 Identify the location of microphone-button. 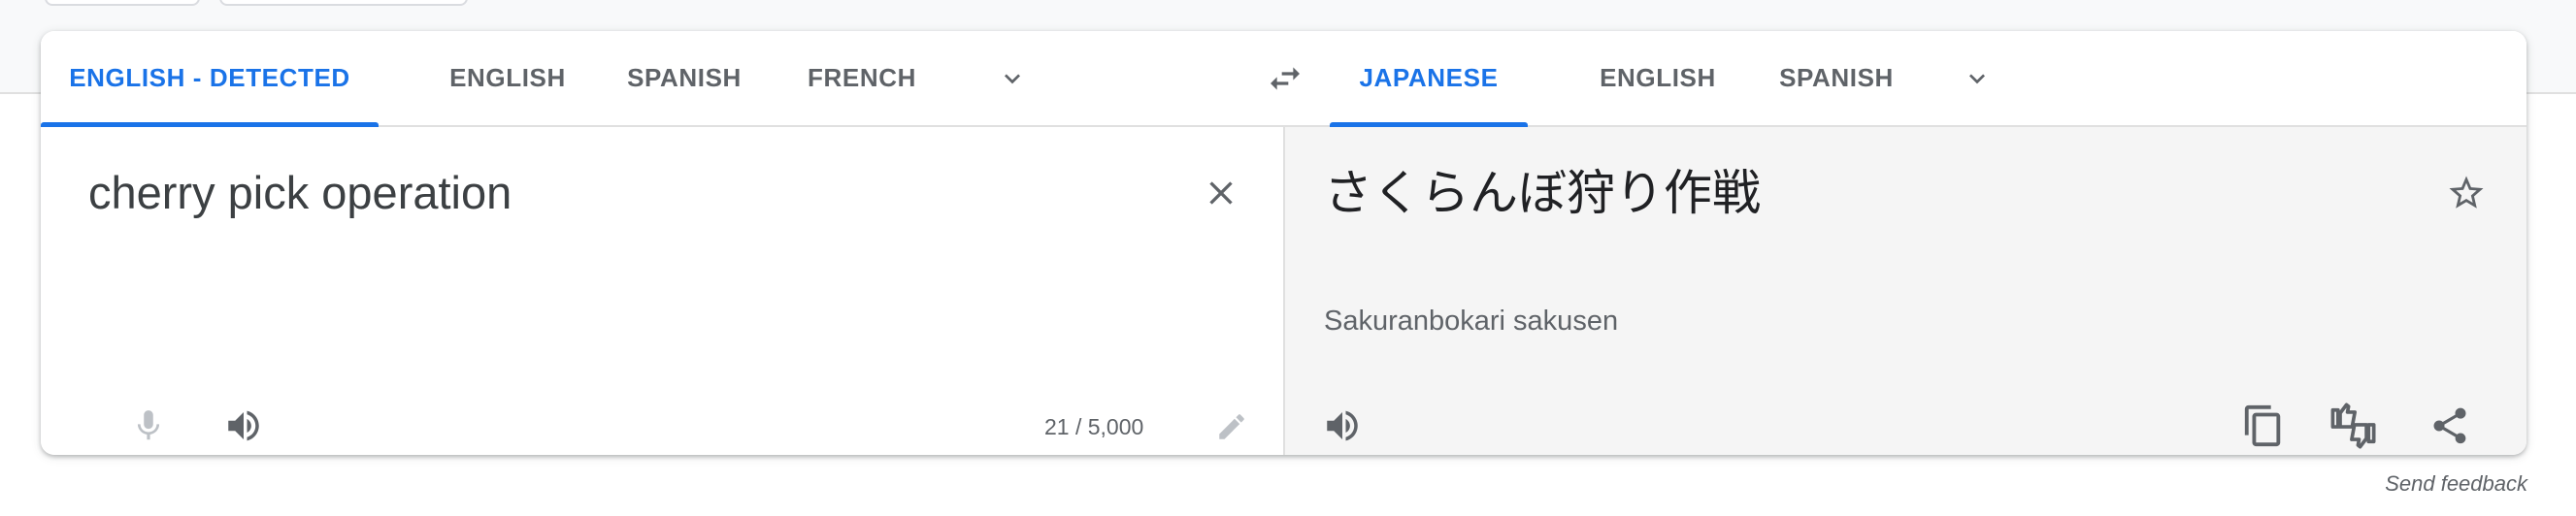
(148, 426).